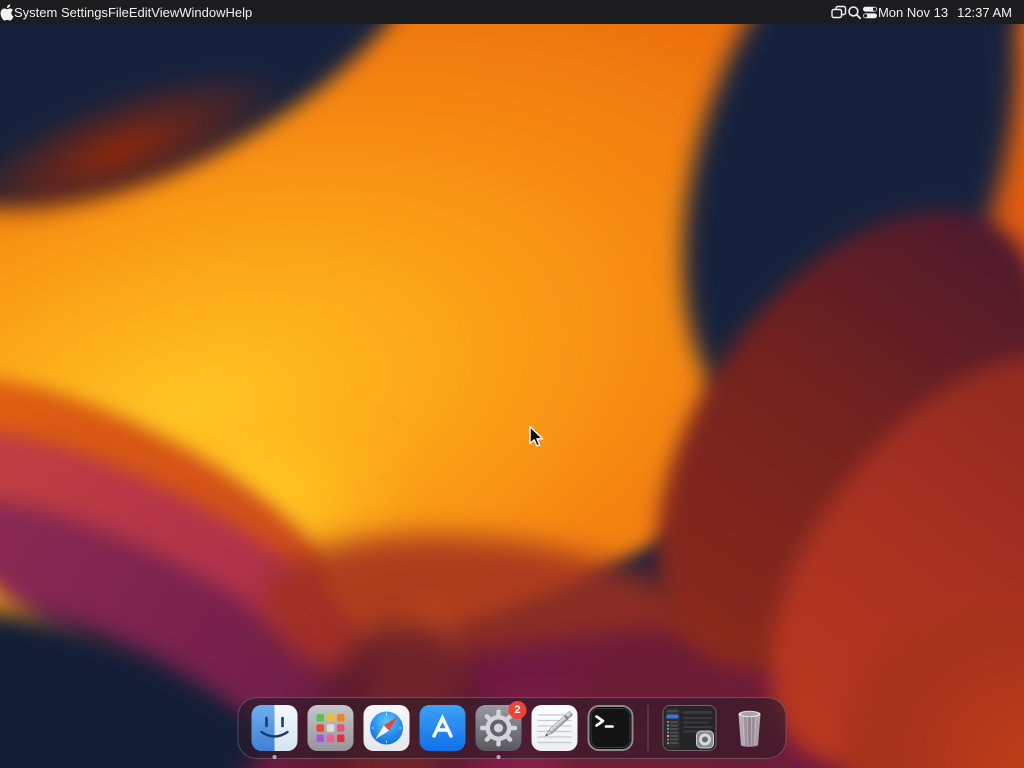  Describe the element at coordinates (118, 12) in the screenshot. I see `menu-file: File` at that location.